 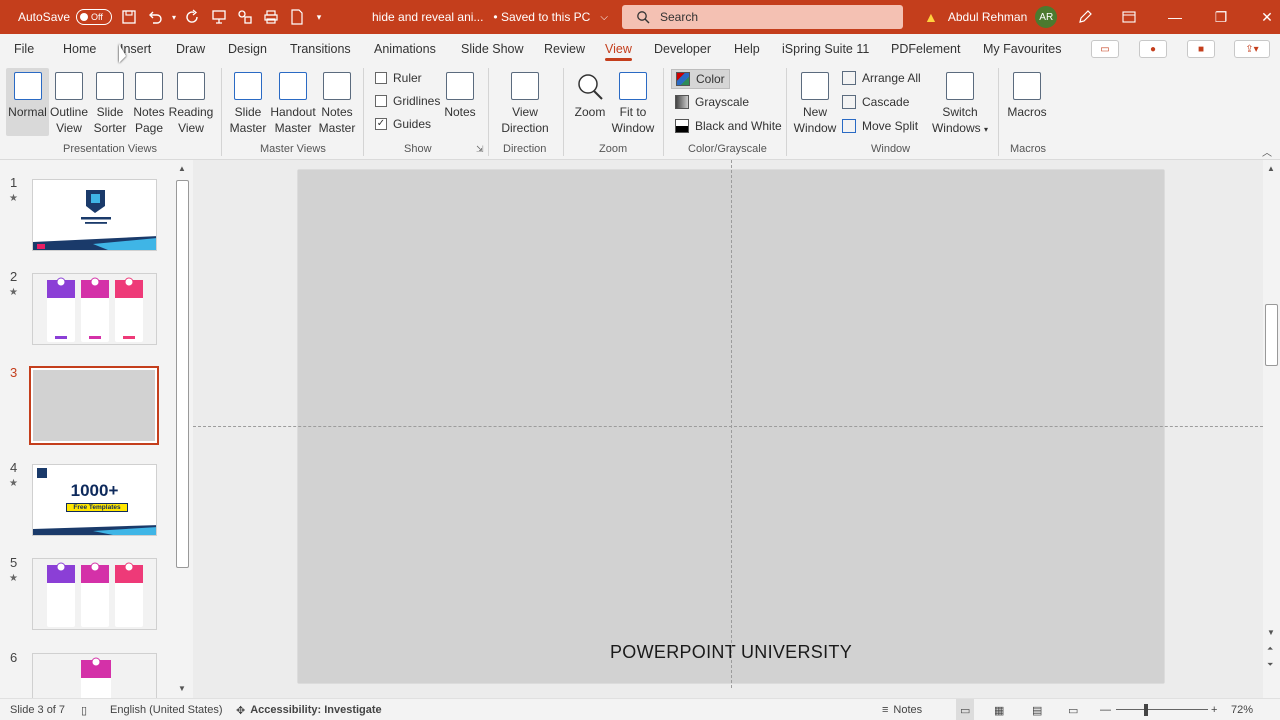 I want to click on ruler-checkbox: Ruler, so click(x=398, y=78).